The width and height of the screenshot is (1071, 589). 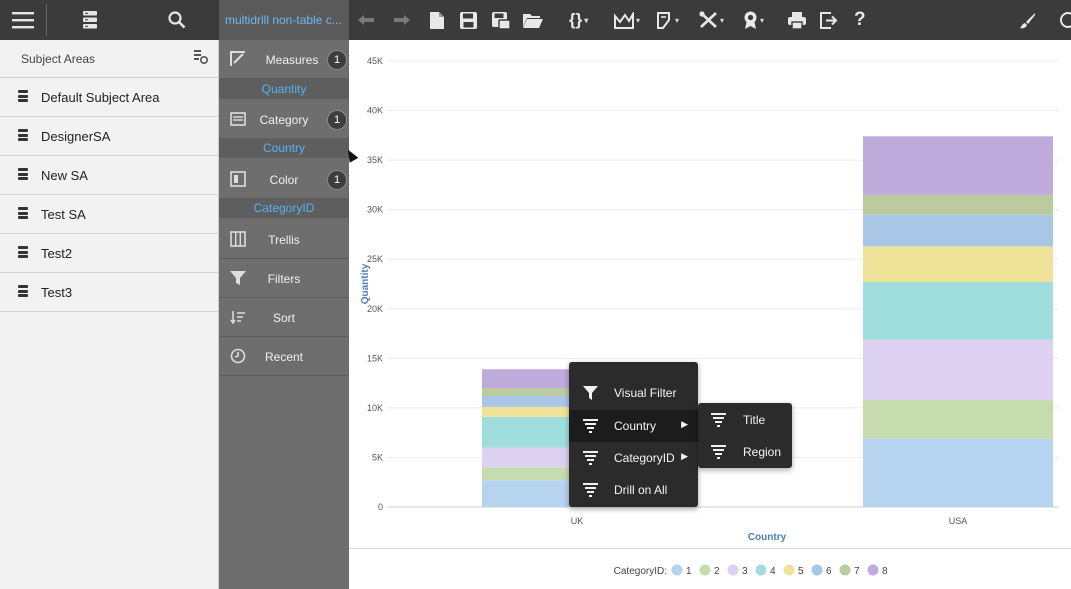 What do you see at coordinates (365, 283) in the screenshot?
I see `y-axis-title: Quantity` at bounding box center [365, 283].